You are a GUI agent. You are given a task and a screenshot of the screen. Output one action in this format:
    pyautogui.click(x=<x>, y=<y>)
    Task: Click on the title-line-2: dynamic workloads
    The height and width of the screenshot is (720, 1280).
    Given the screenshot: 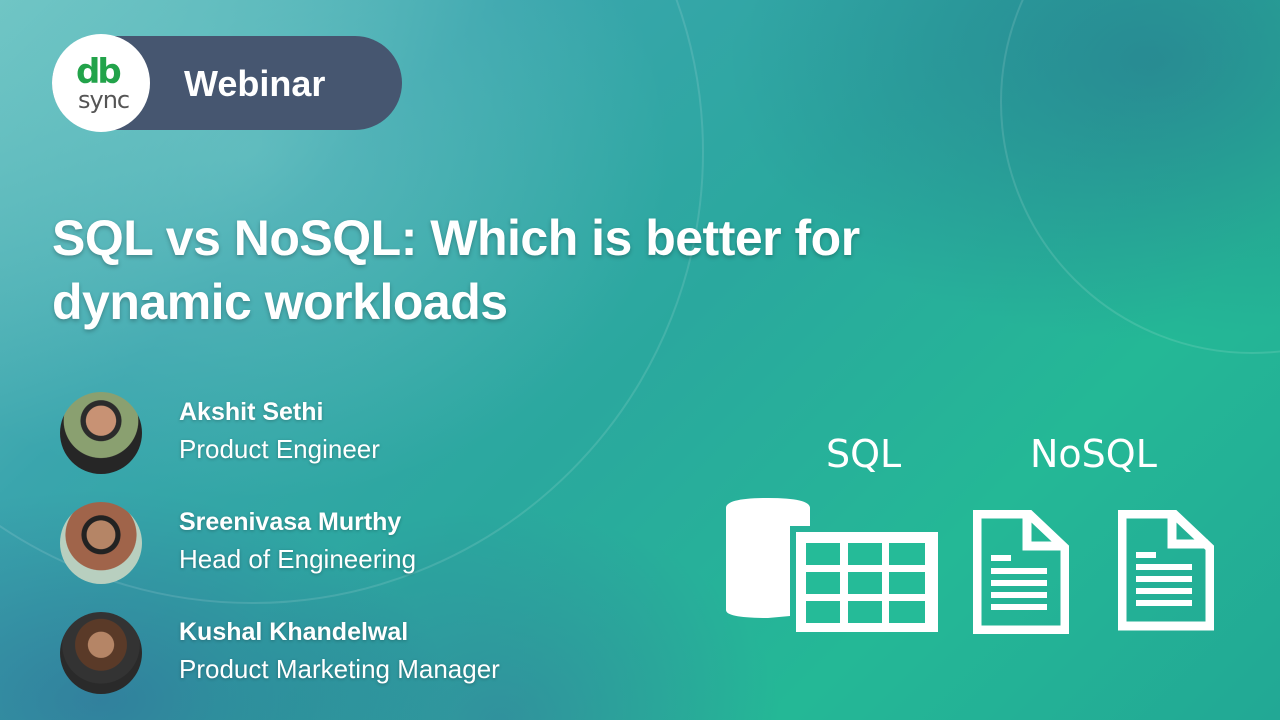 What is the action you would take?
    pyautogui.click(x=280, y=302)
    